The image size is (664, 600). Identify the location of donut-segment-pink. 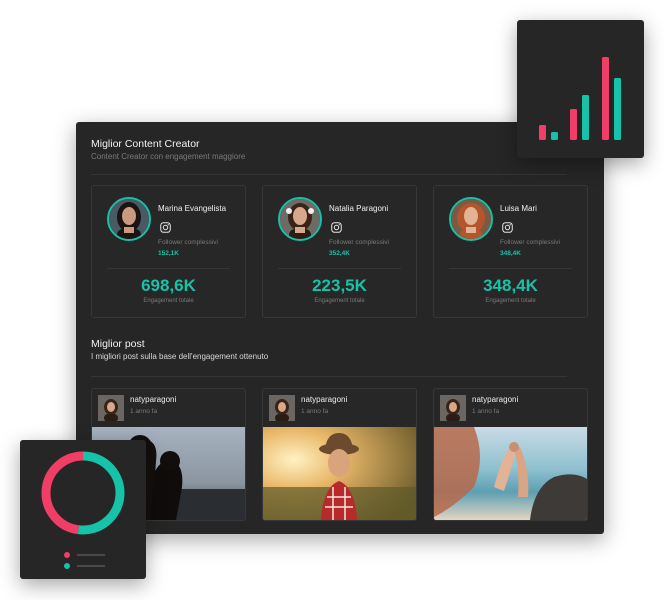
(62, 493).